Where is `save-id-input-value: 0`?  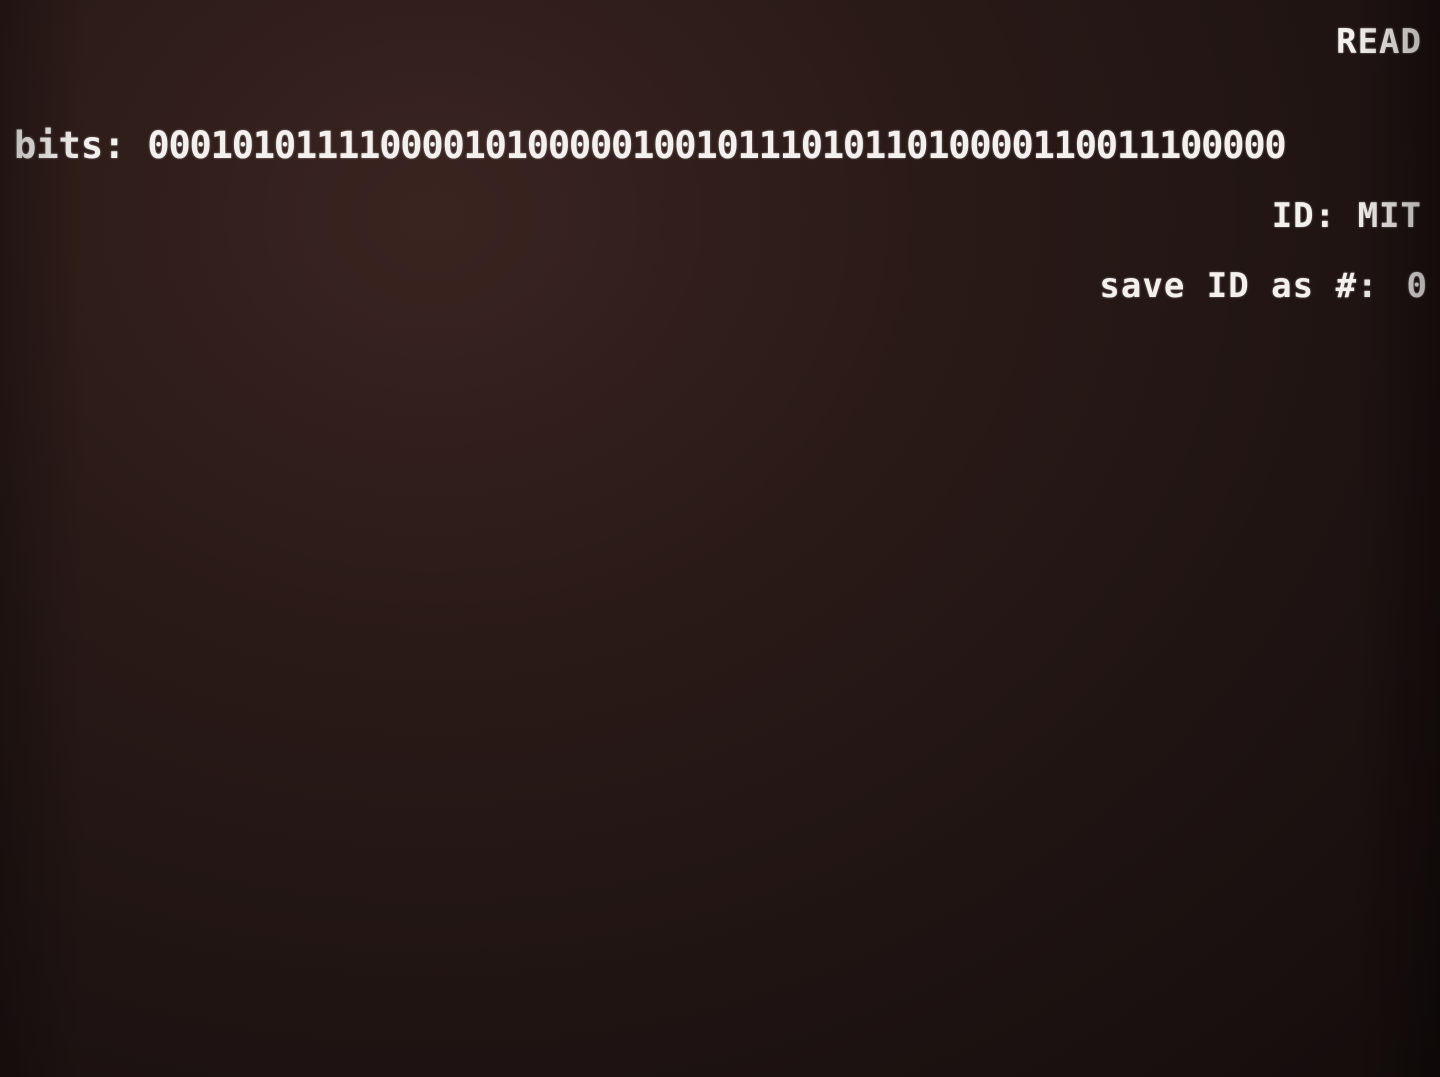 save-id-input-value: 0 is located at coordinates (1417, 286).